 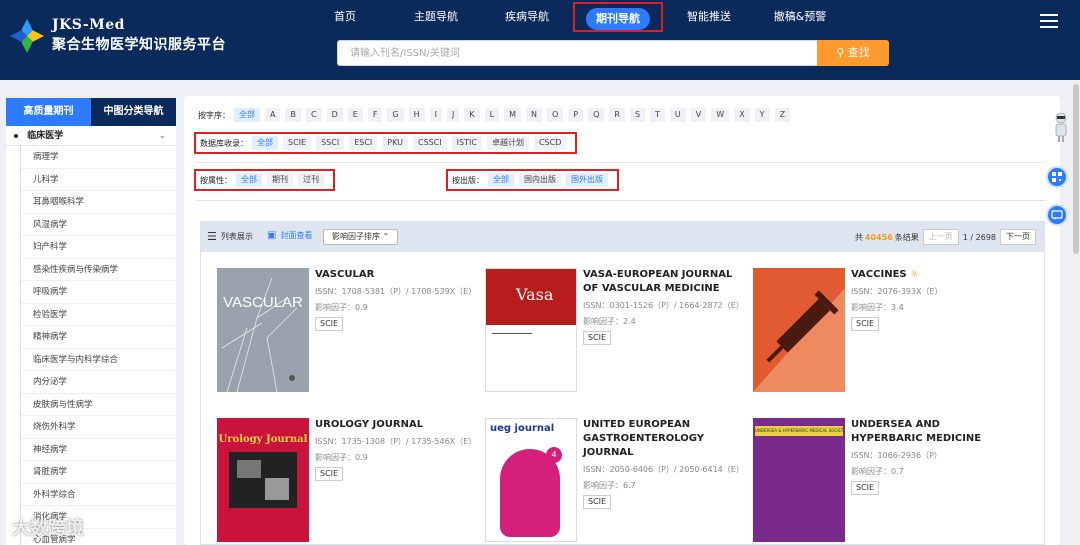 I want to click on pub-chip: 国外出版, so click(x=587, y=180).